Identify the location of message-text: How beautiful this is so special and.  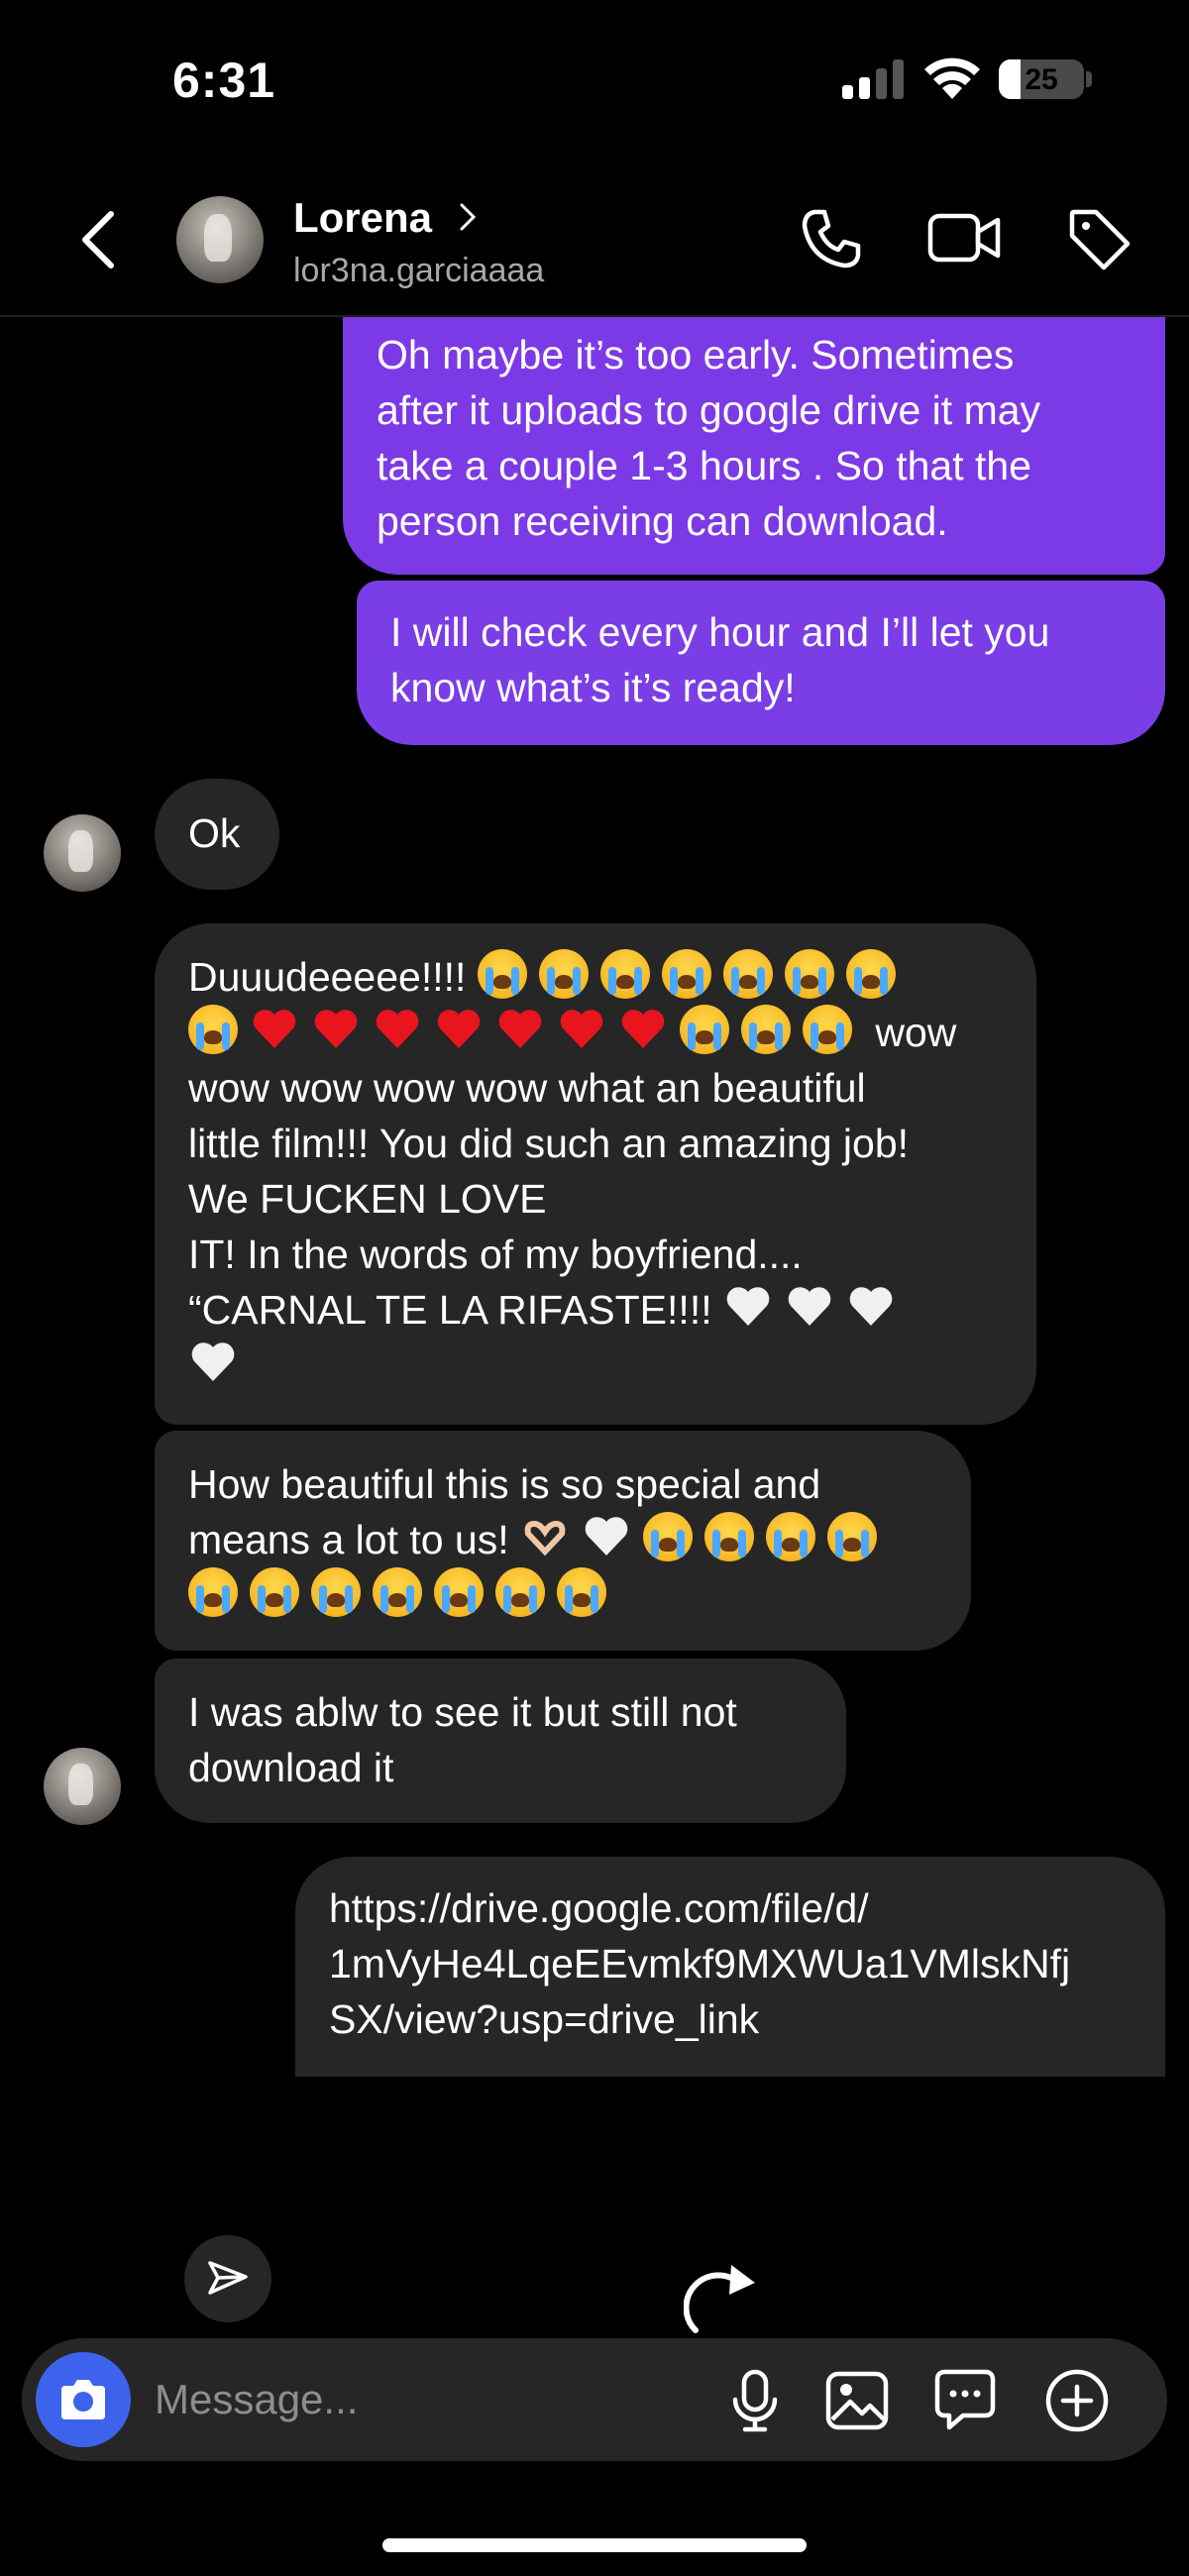
(505, 1484).